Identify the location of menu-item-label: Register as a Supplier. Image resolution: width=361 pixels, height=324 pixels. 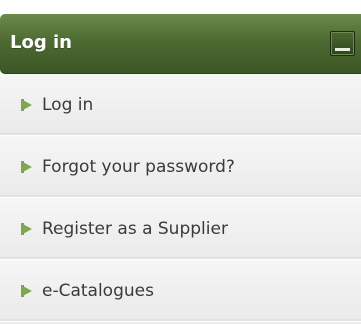
(135, 229).